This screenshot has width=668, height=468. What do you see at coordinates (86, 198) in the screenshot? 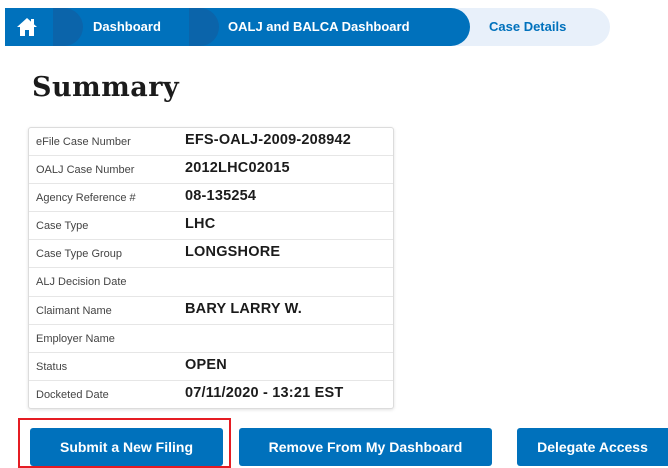
I see `summary-label: Agency Reference #` at bounding box center [86, 198].